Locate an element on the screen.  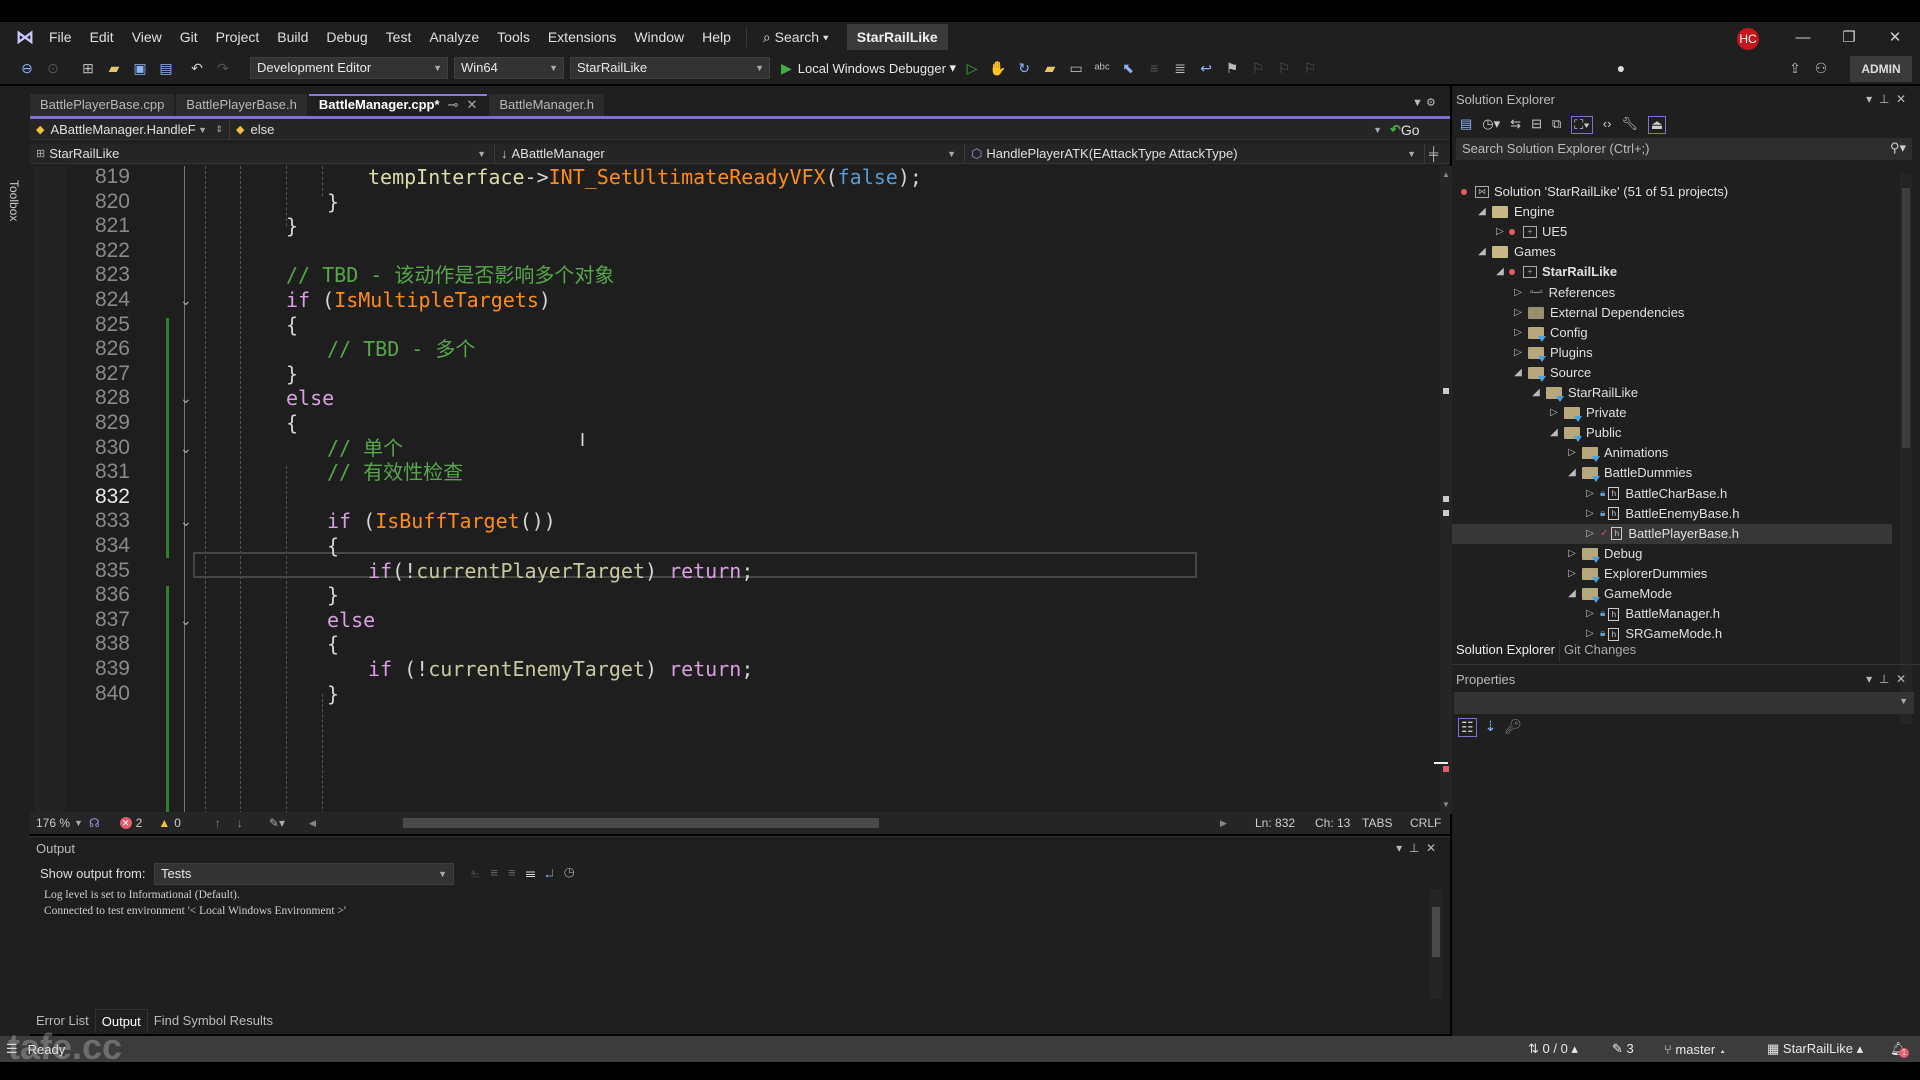
switch-views-icon: ▤ is located at coordinates (1466, 125).